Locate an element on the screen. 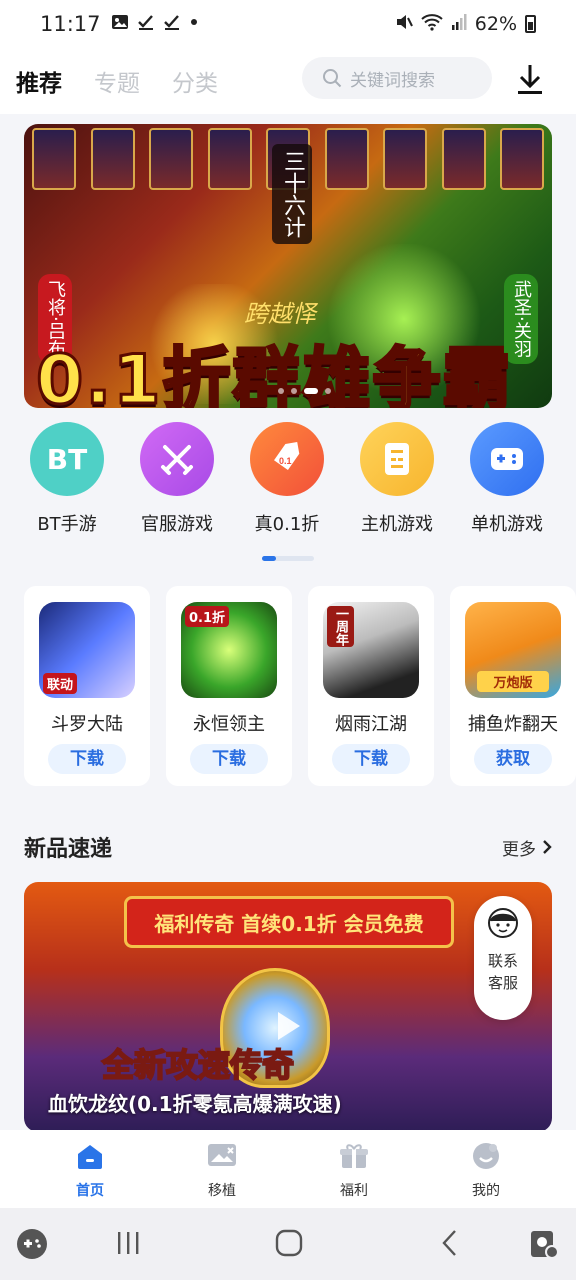 Image resolution: width=576 pixels, height=1280 pixels. swords-icon is located at coordinates (177, 459).